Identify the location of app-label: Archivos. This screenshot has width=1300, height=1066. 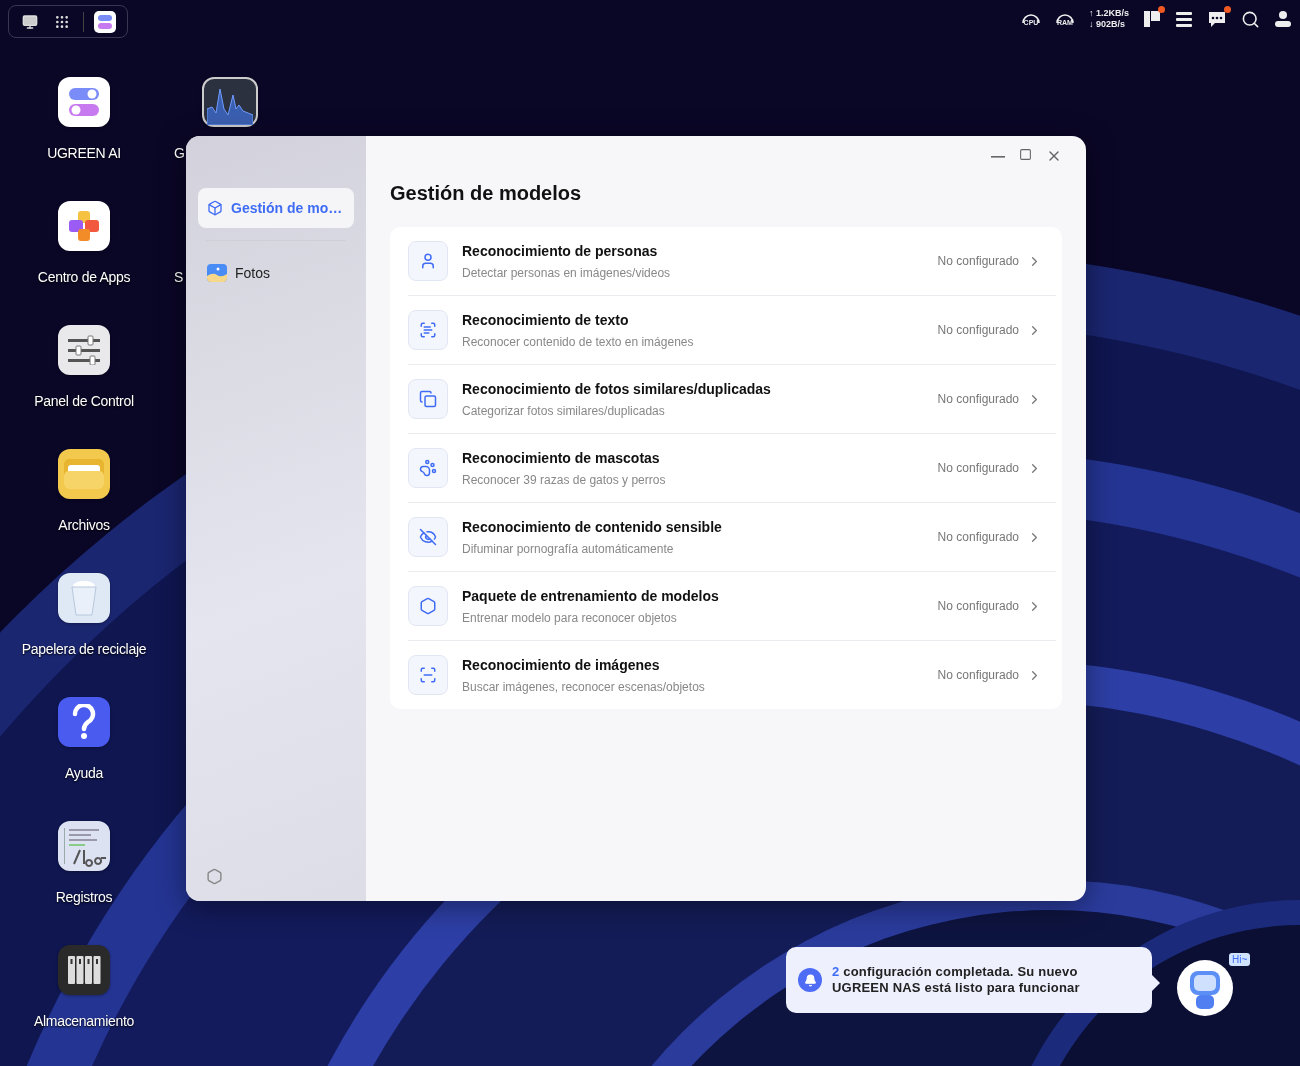
(84, 525).